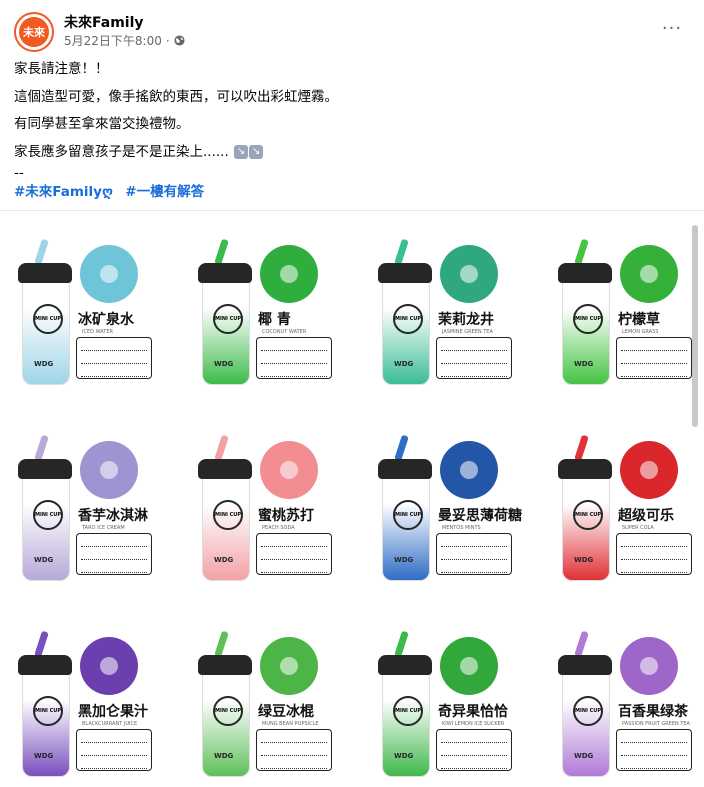 This screenshot has height=787, width=704. What do you see at coordinates (113, 712) in the screenshot?
I see `flavor-name: 黑加仑果汁` at bounding box center [113, 712].